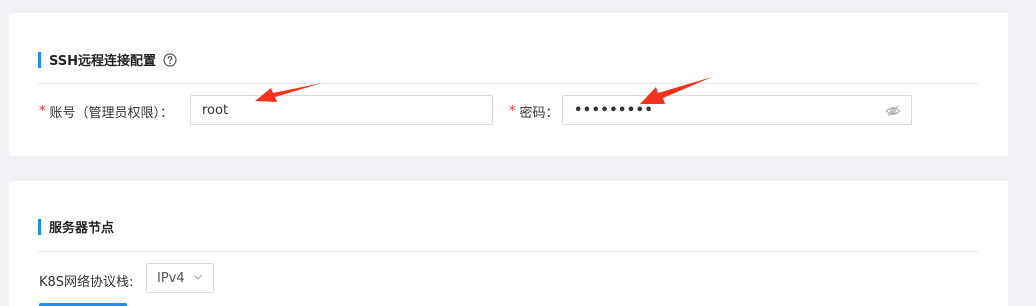 Image resolution: width=1036 pixels, height=306 pixels. Describe the element at coordinates (508, 251) in the screenshot. I see `nodes-section-divider` at that location.